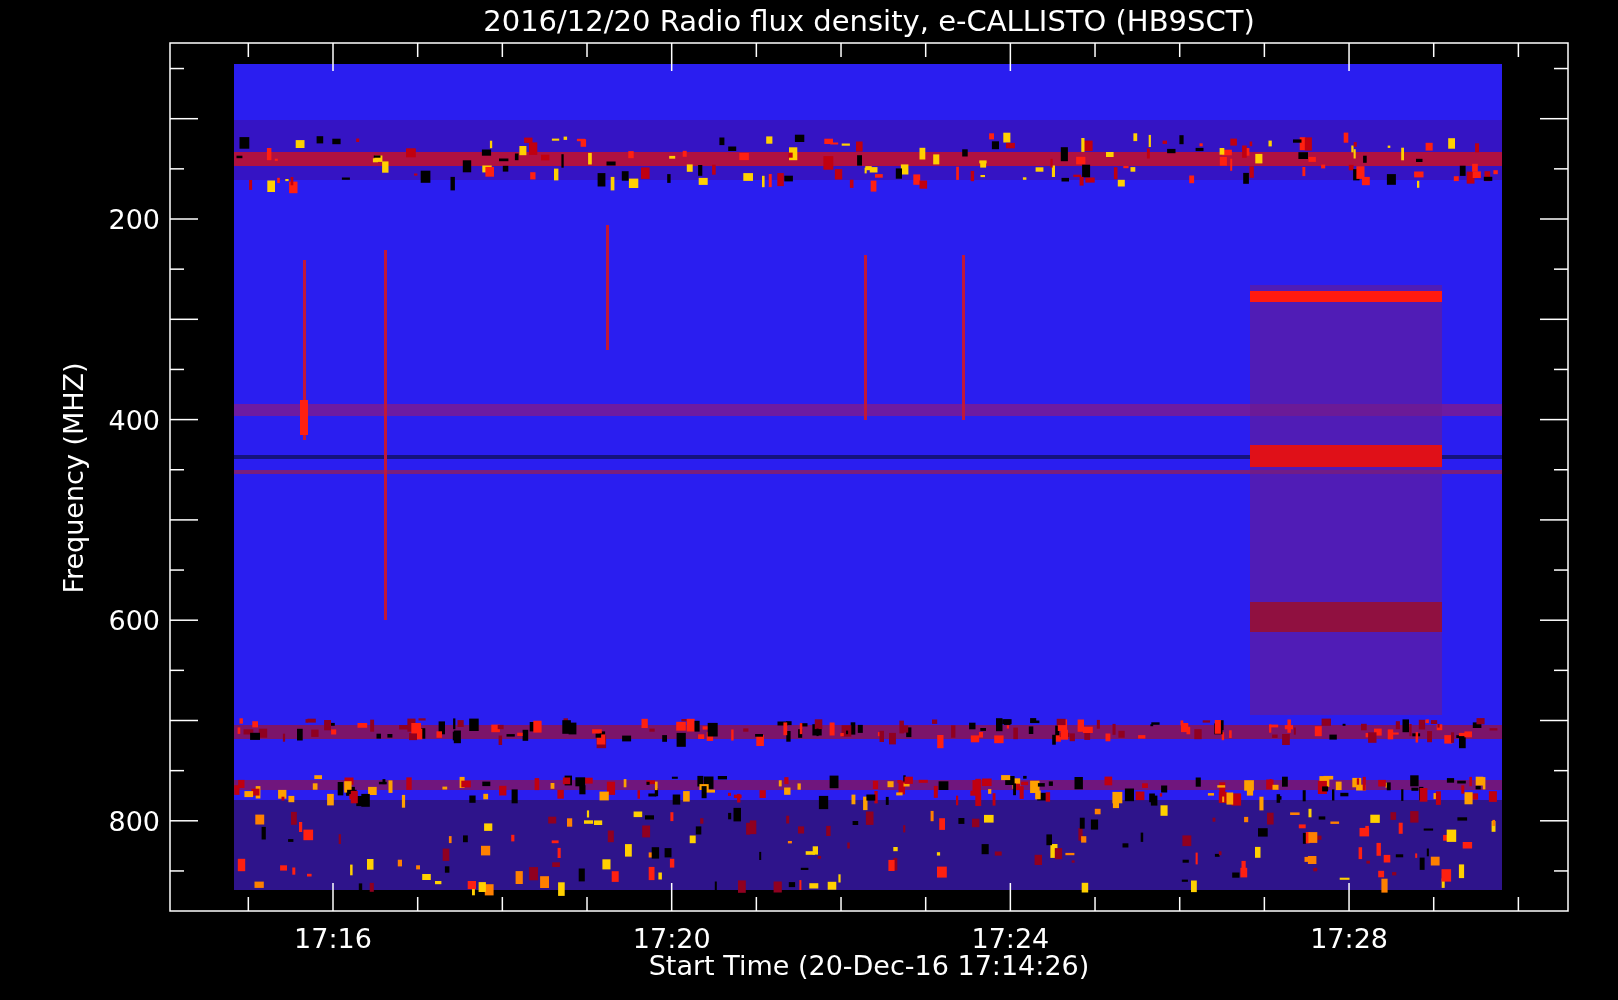  Describe the element at coordinates (73, 478) in the screenshot. I see `axis-title: Frequency (MHZ)` at that location.